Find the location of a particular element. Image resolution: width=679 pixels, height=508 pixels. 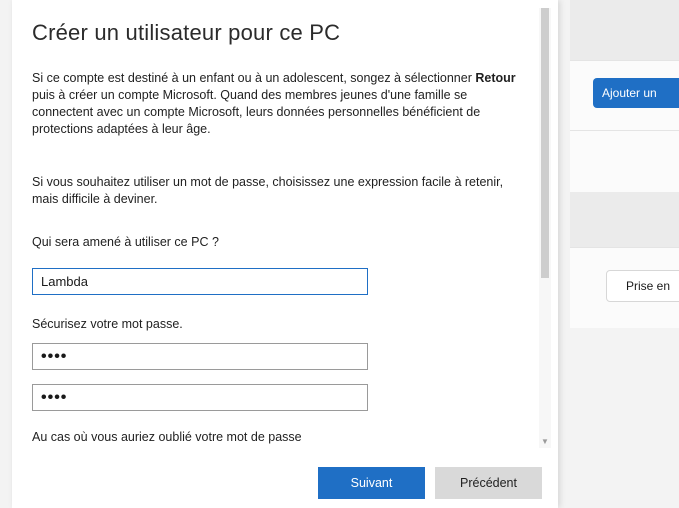

background-section-band is located at coordinates (624, 219).